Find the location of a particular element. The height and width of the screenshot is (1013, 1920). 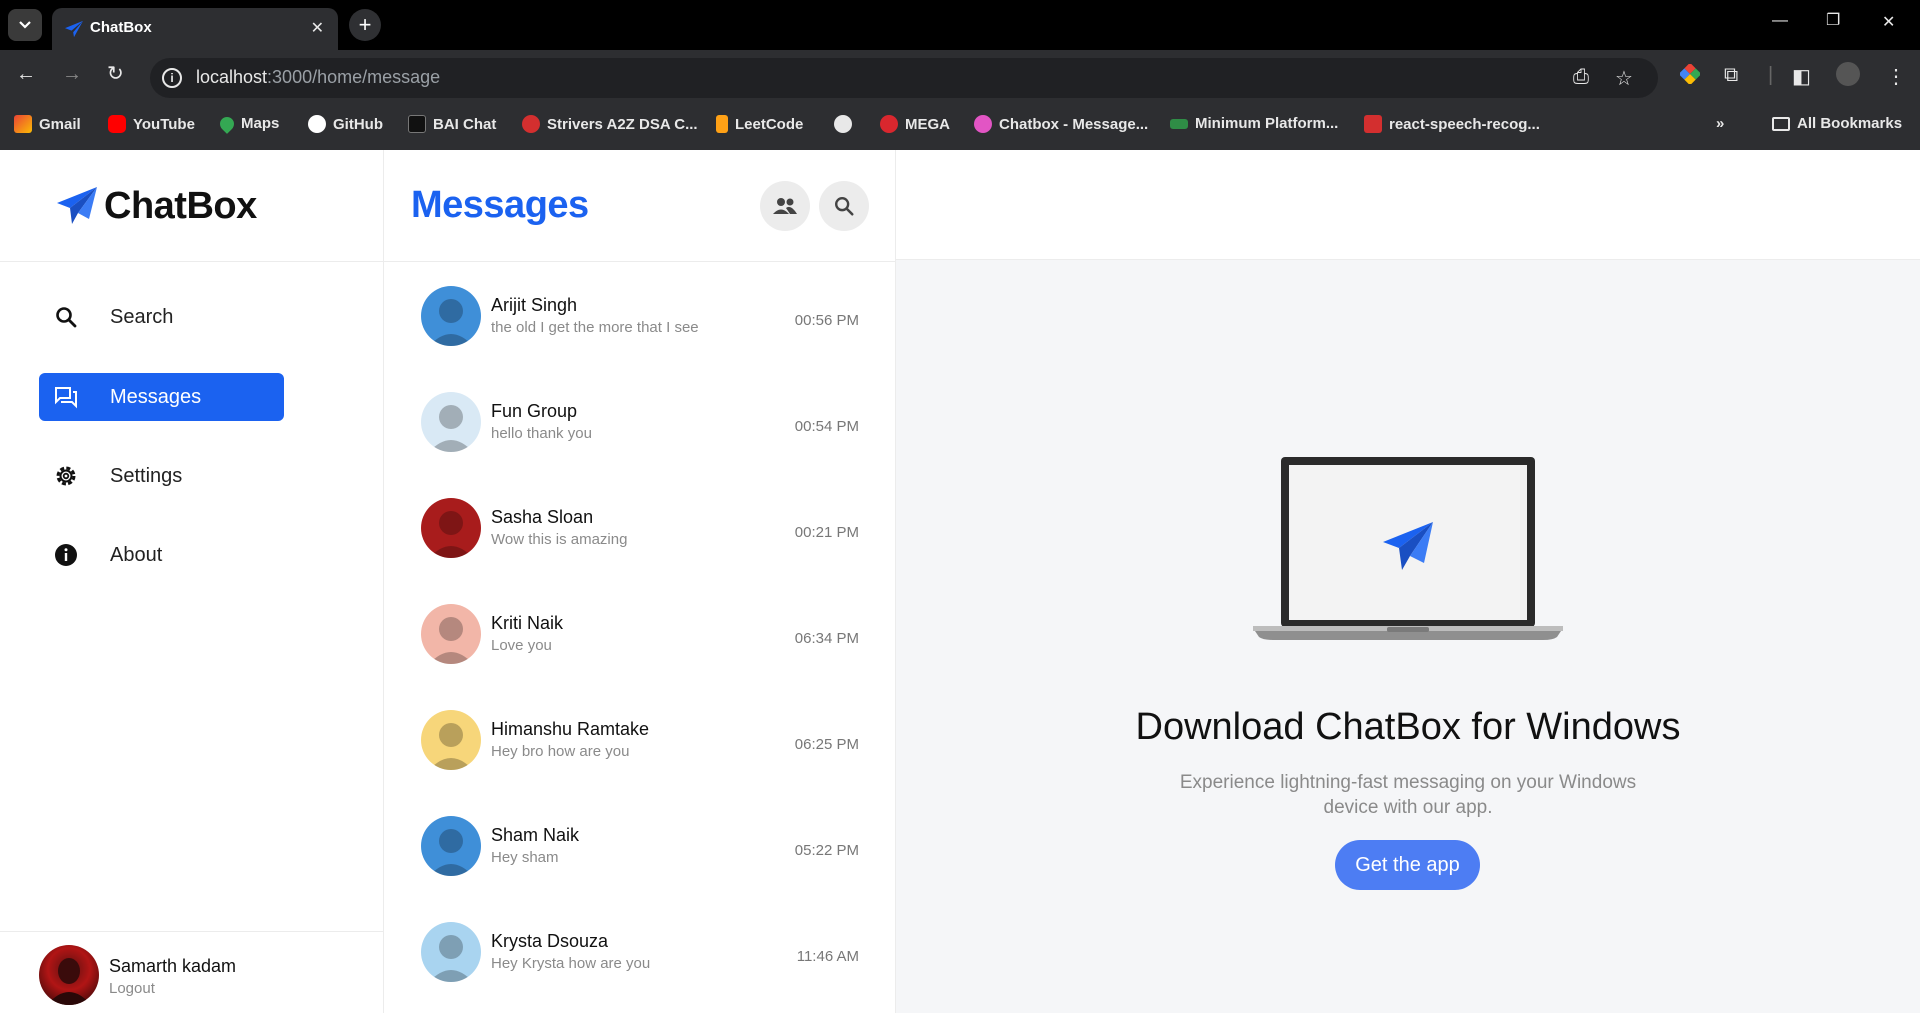

chat-timestamp: 00:54 PM is located at coordinates (826, 426).